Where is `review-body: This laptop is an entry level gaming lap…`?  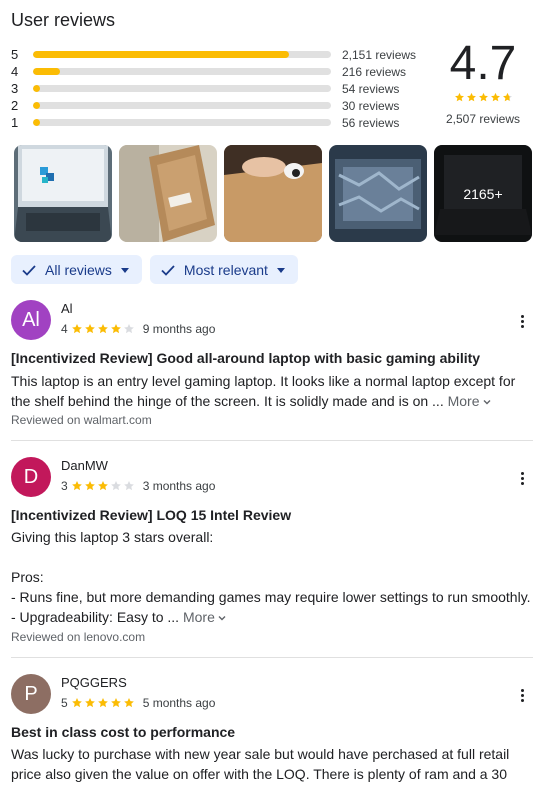 review-body: This laptop is an entry level gaming lap… is located at coordinates (272, 391).